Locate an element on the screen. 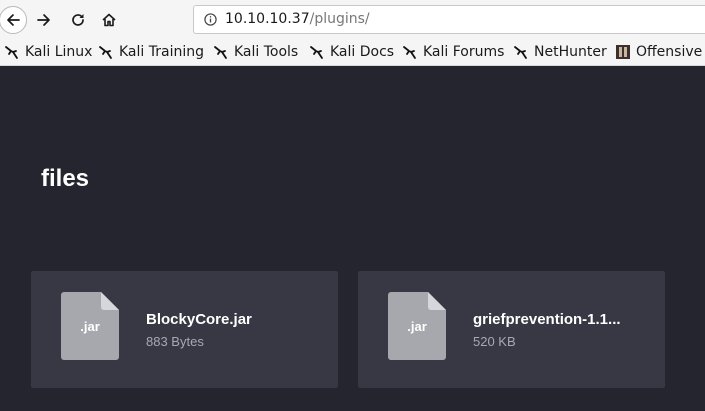  back-icon is located at coordinates (13, 20).